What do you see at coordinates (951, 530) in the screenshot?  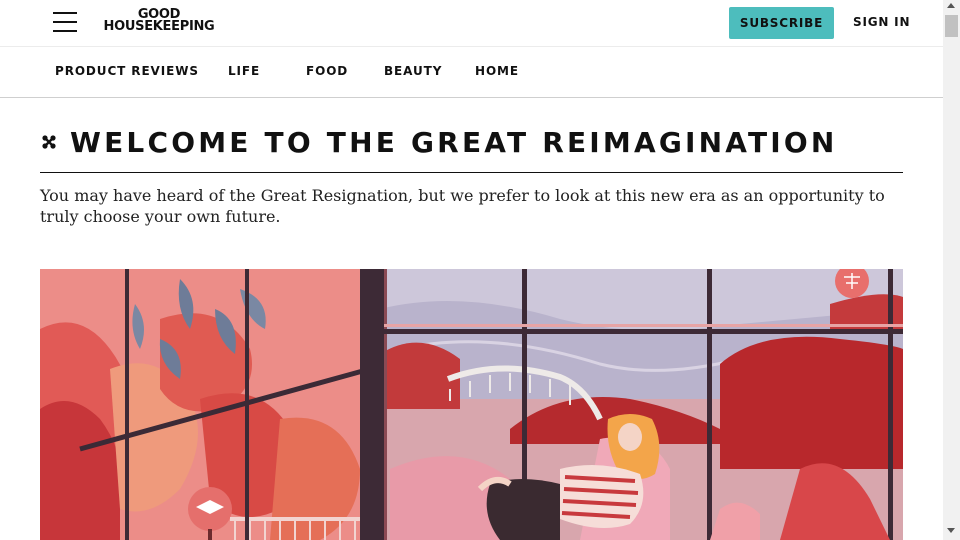 I see `scroll-down-arrow-icon` at bounding box center [951, 530].